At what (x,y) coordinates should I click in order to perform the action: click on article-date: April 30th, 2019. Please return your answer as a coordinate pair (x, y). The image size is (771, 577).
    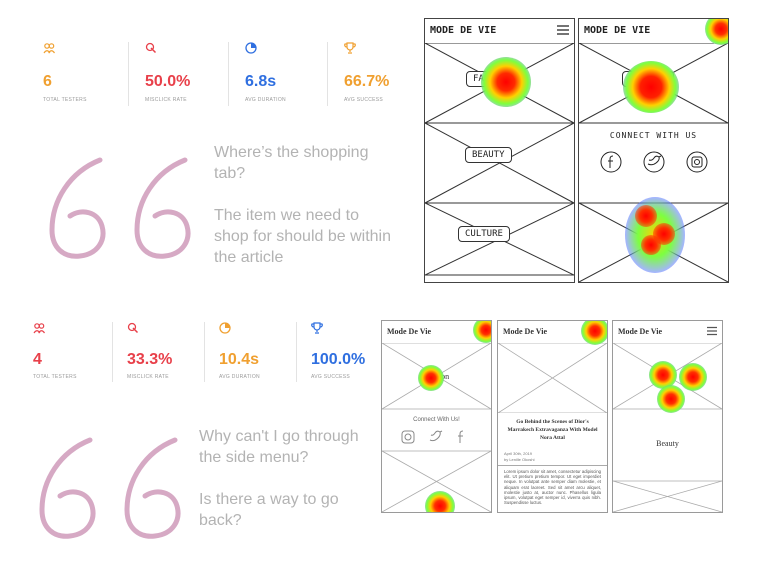
    Looking at the image, I should click on (518, 453).